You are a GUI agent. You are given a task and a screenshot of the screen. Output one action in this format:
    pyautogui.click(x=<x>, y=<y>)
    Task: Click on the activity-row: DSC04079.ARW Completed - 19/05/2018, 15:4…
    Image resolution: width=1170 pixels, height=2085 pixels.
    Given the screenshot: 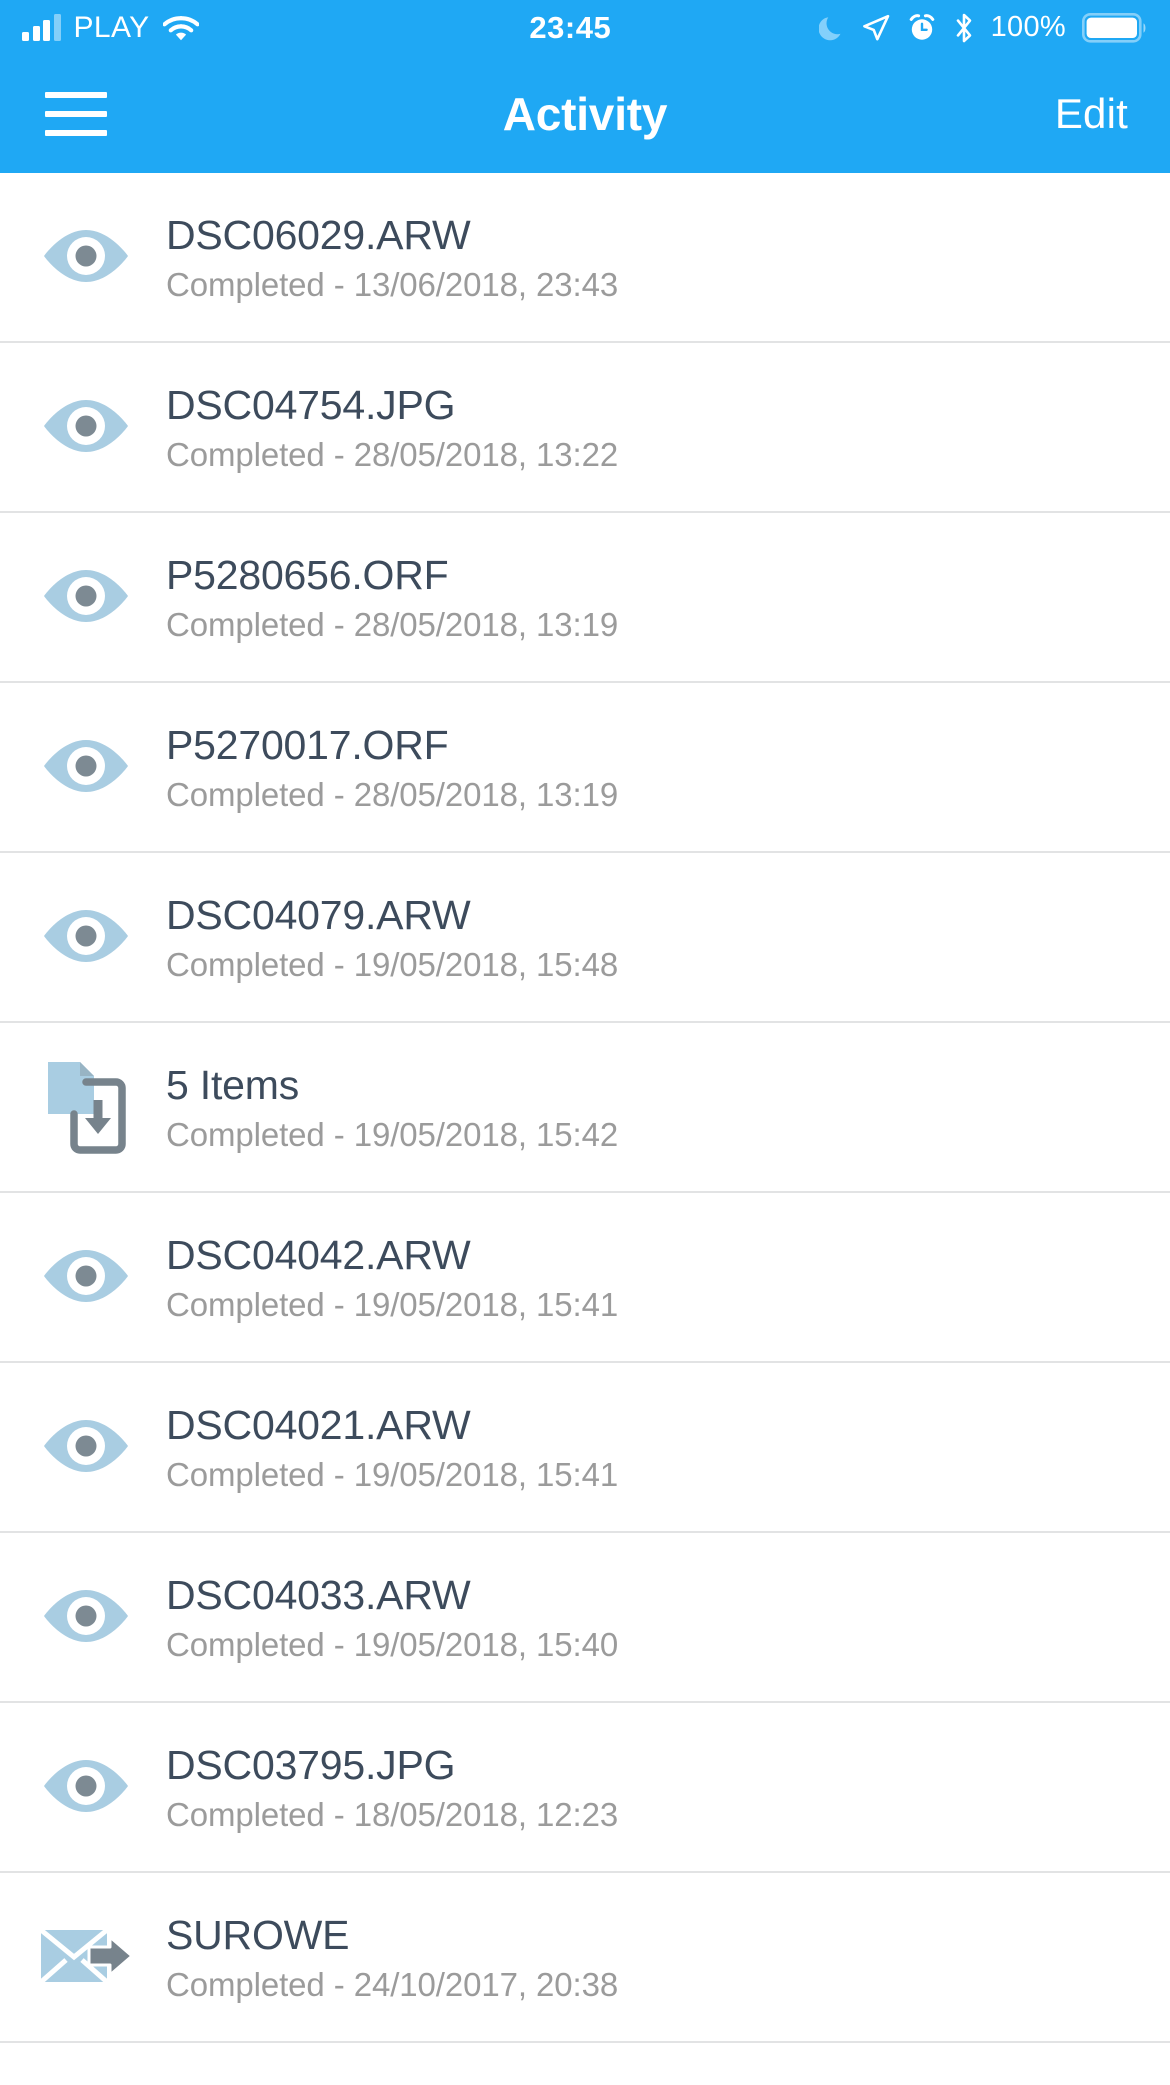 What is the action you would take?
    pyautogui.click(x=585, y=938)
    